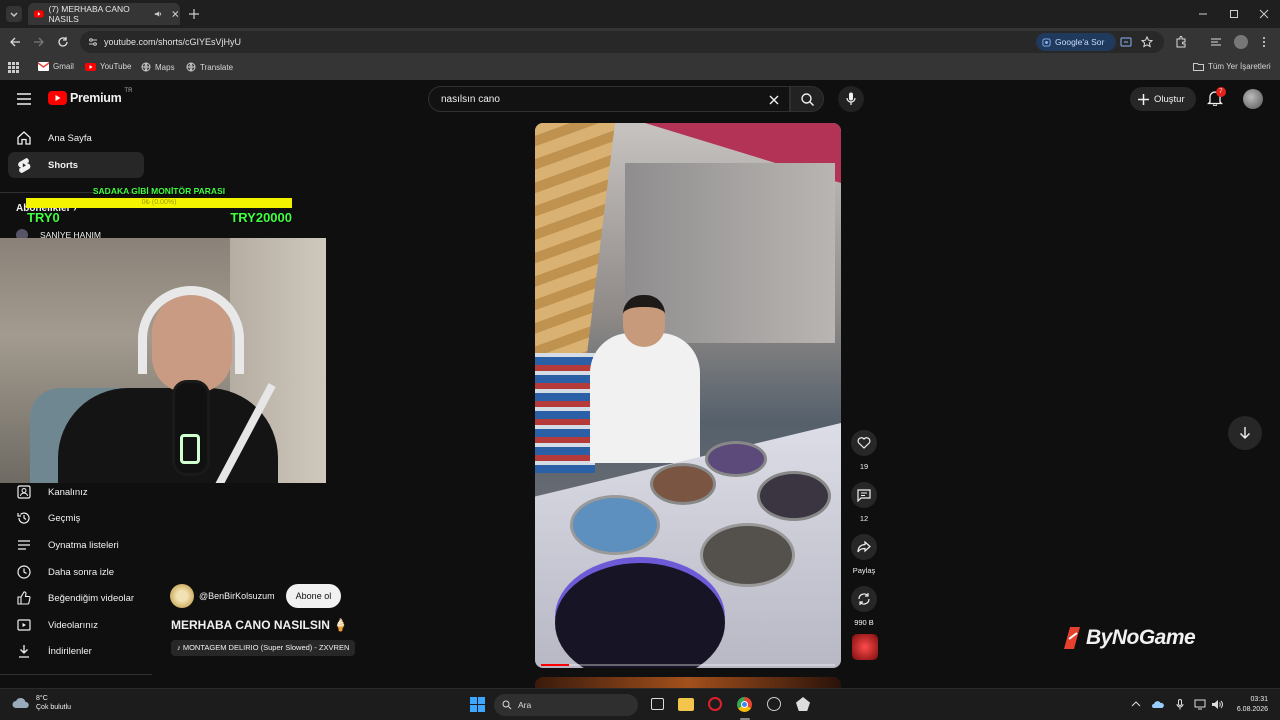  I want to click on profile-avatar, so click(1241, 42).